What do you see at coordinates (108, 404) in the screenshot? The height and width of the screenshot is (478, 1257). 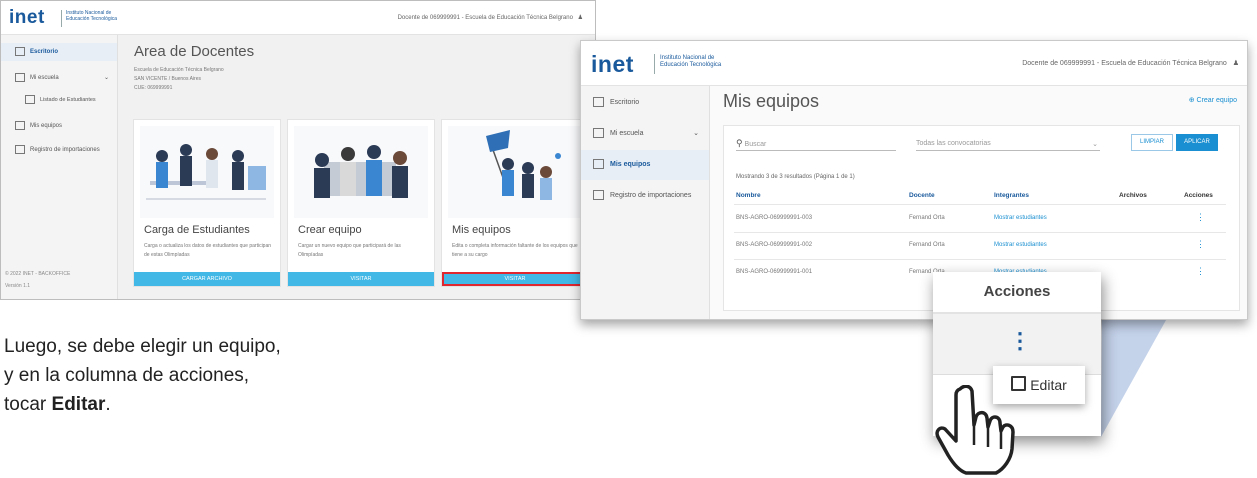 I see `caption-period: .` at bounding box center [108, 404].